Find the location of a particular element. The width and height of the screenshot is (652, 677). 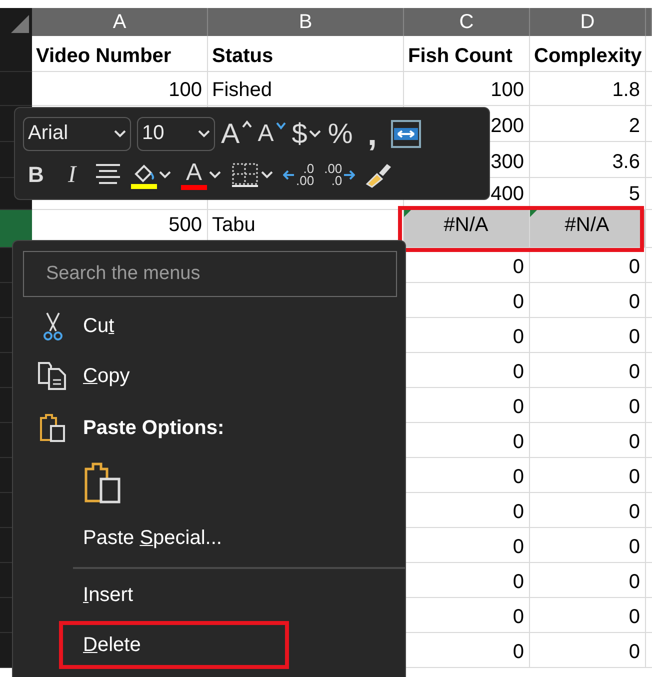

cell-value: 3.6 is located at coordinates (626, 162).